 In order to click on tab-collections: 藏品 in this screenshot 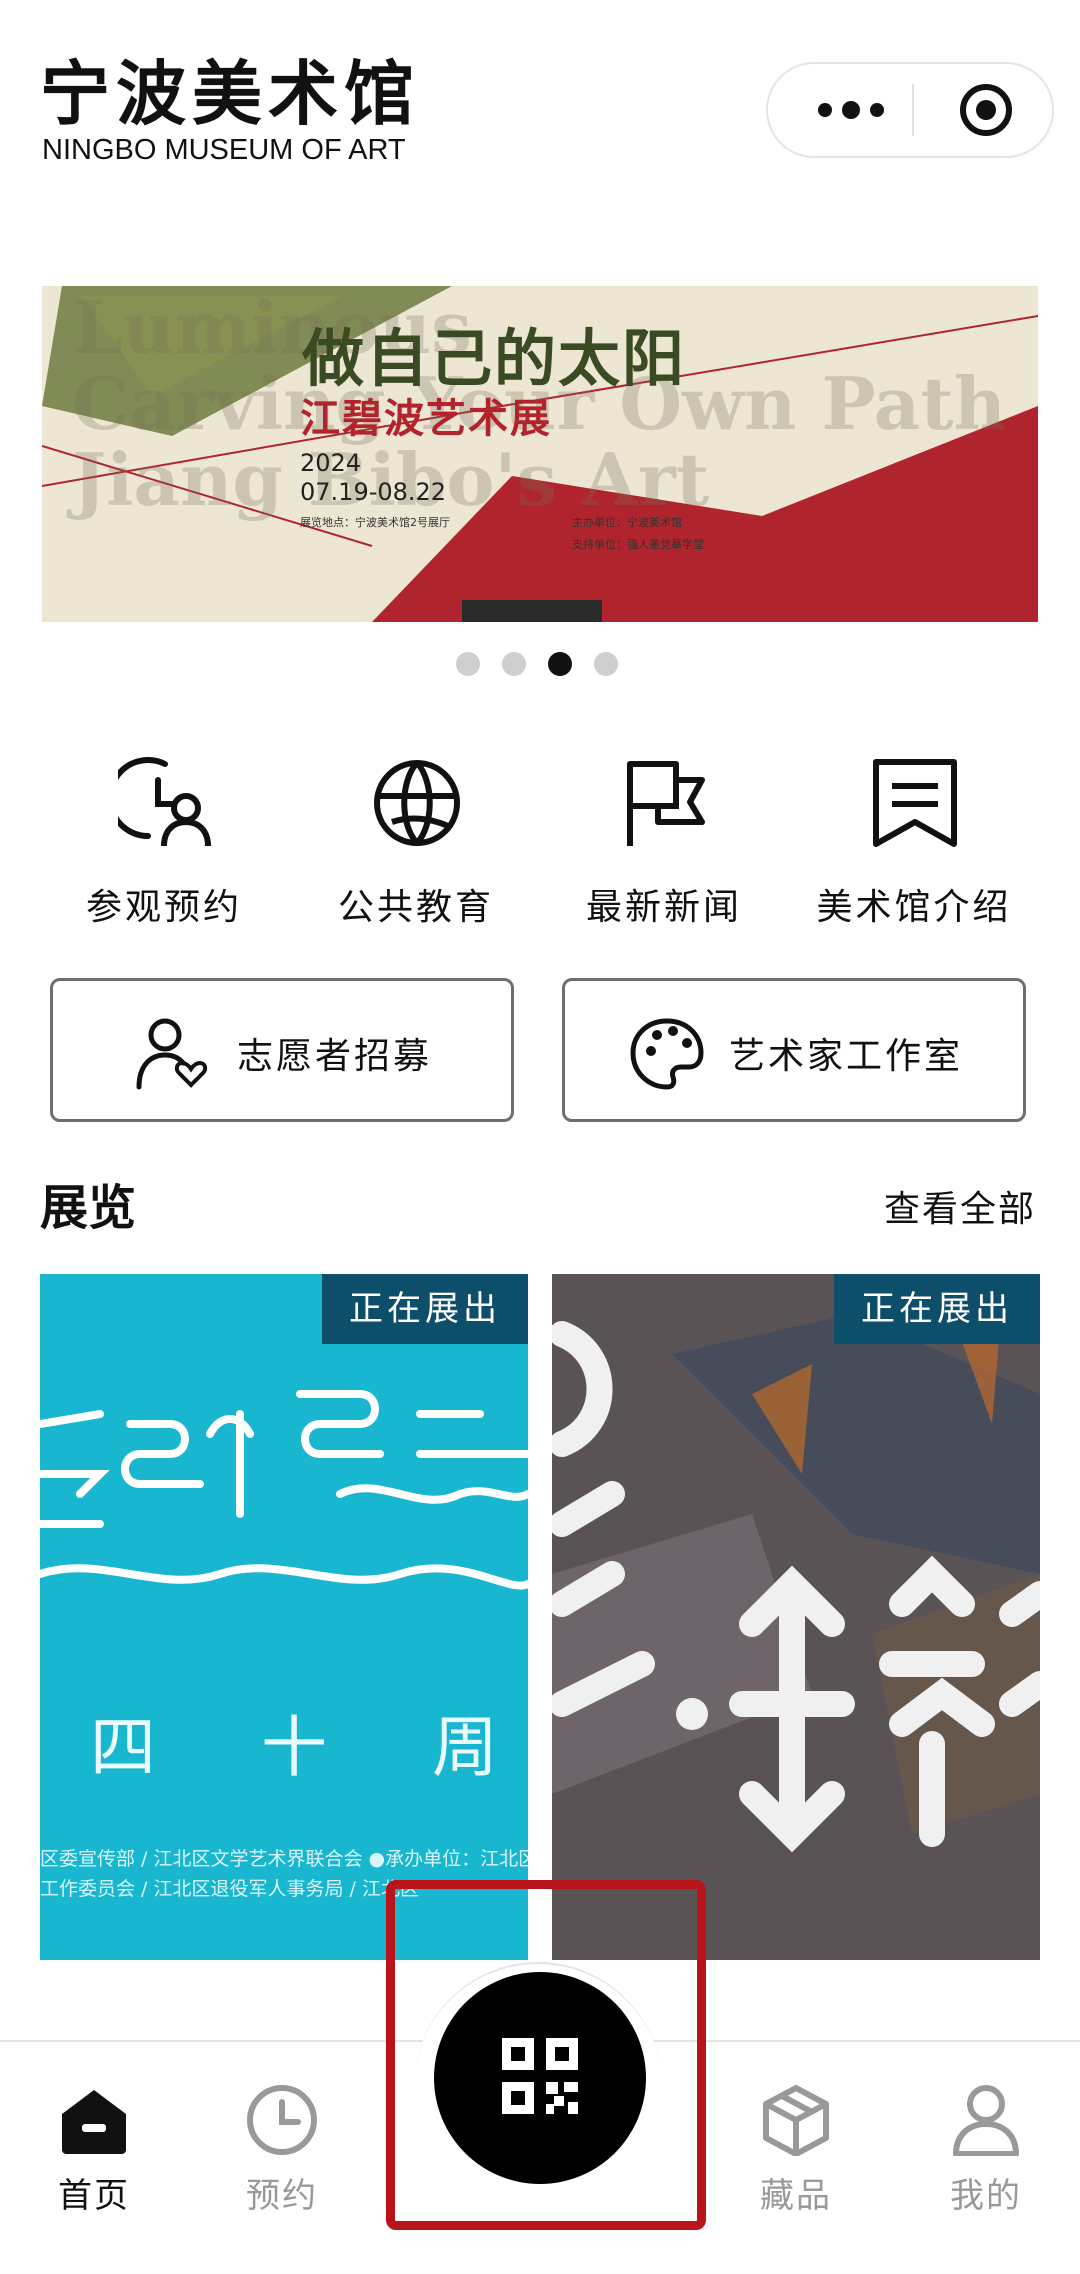, I will do `click(796, 2150)`.